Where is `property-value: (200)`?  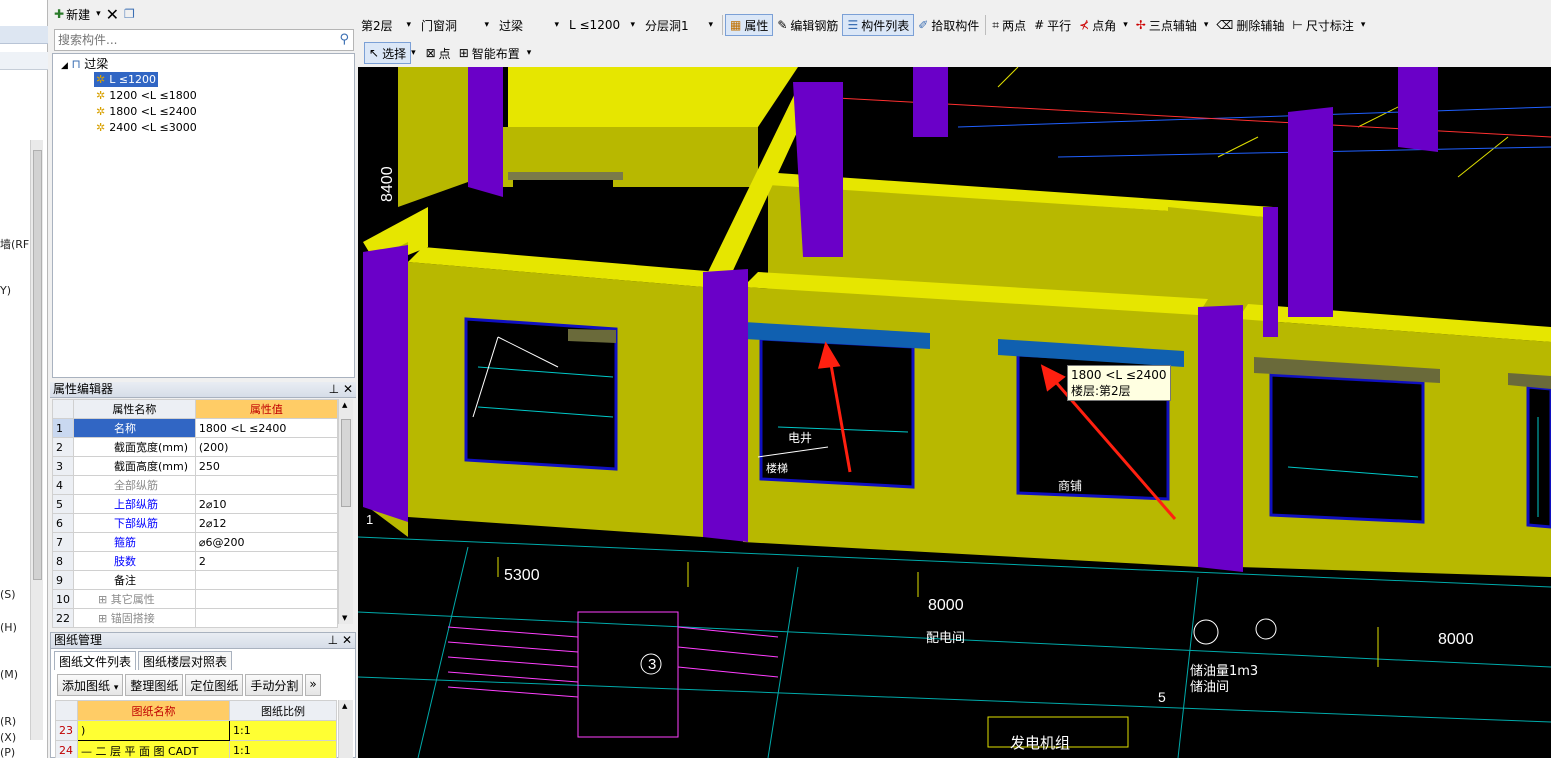 property-value: (200) is located at coordinates (266, 447).